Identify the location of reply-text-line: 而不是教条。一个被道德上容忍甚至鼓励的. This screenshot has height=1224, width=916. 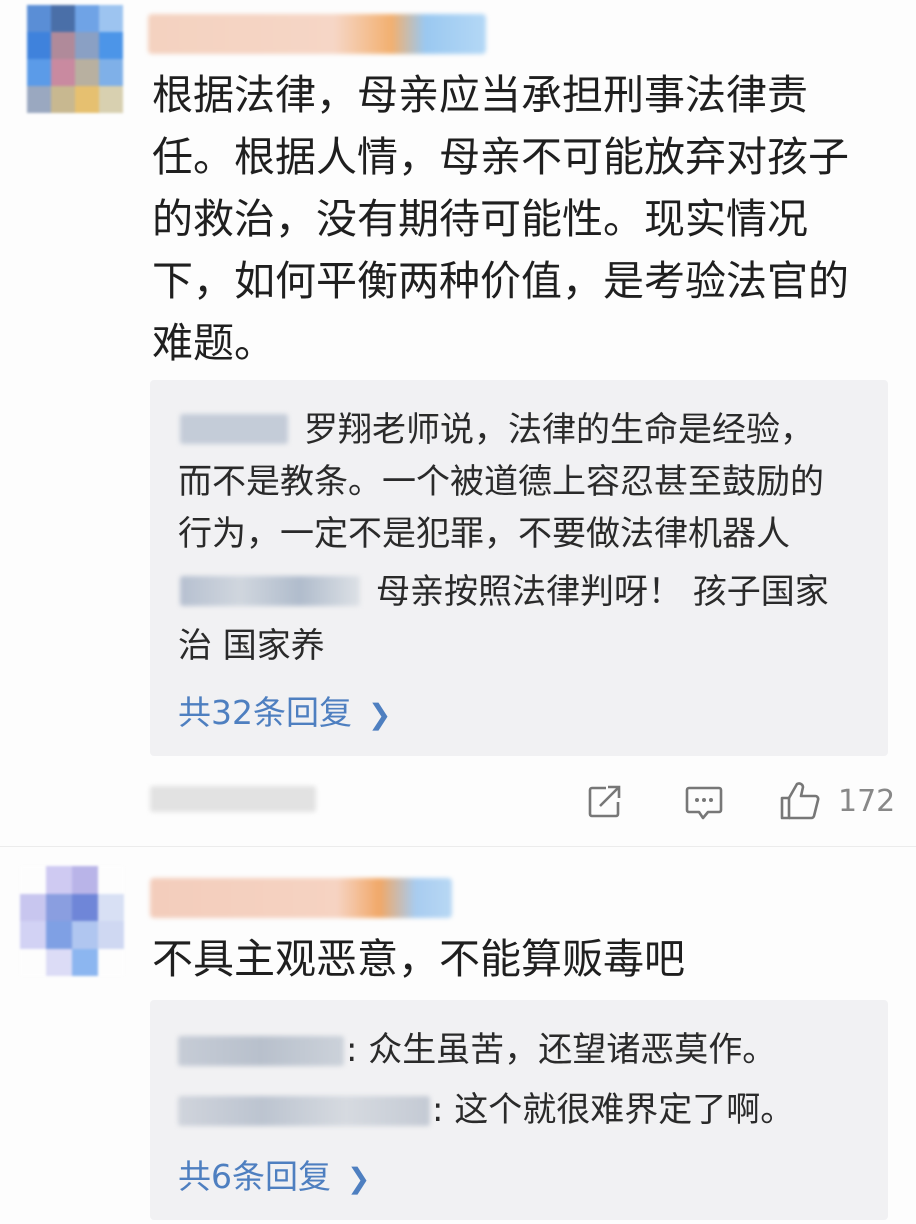
(501, 482).